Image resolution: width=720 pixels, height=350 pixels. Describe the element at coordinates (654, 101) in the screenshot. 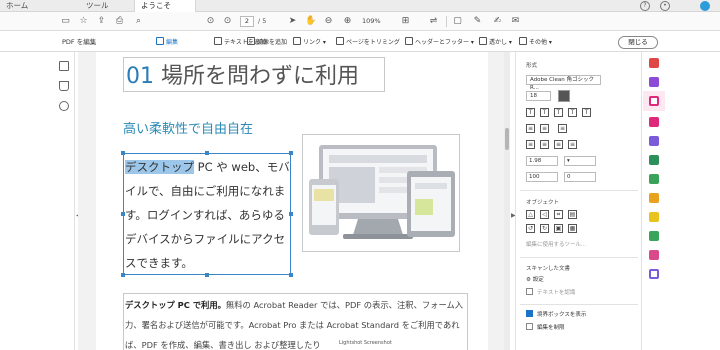

I see `edit-pdf-icon` at that location.